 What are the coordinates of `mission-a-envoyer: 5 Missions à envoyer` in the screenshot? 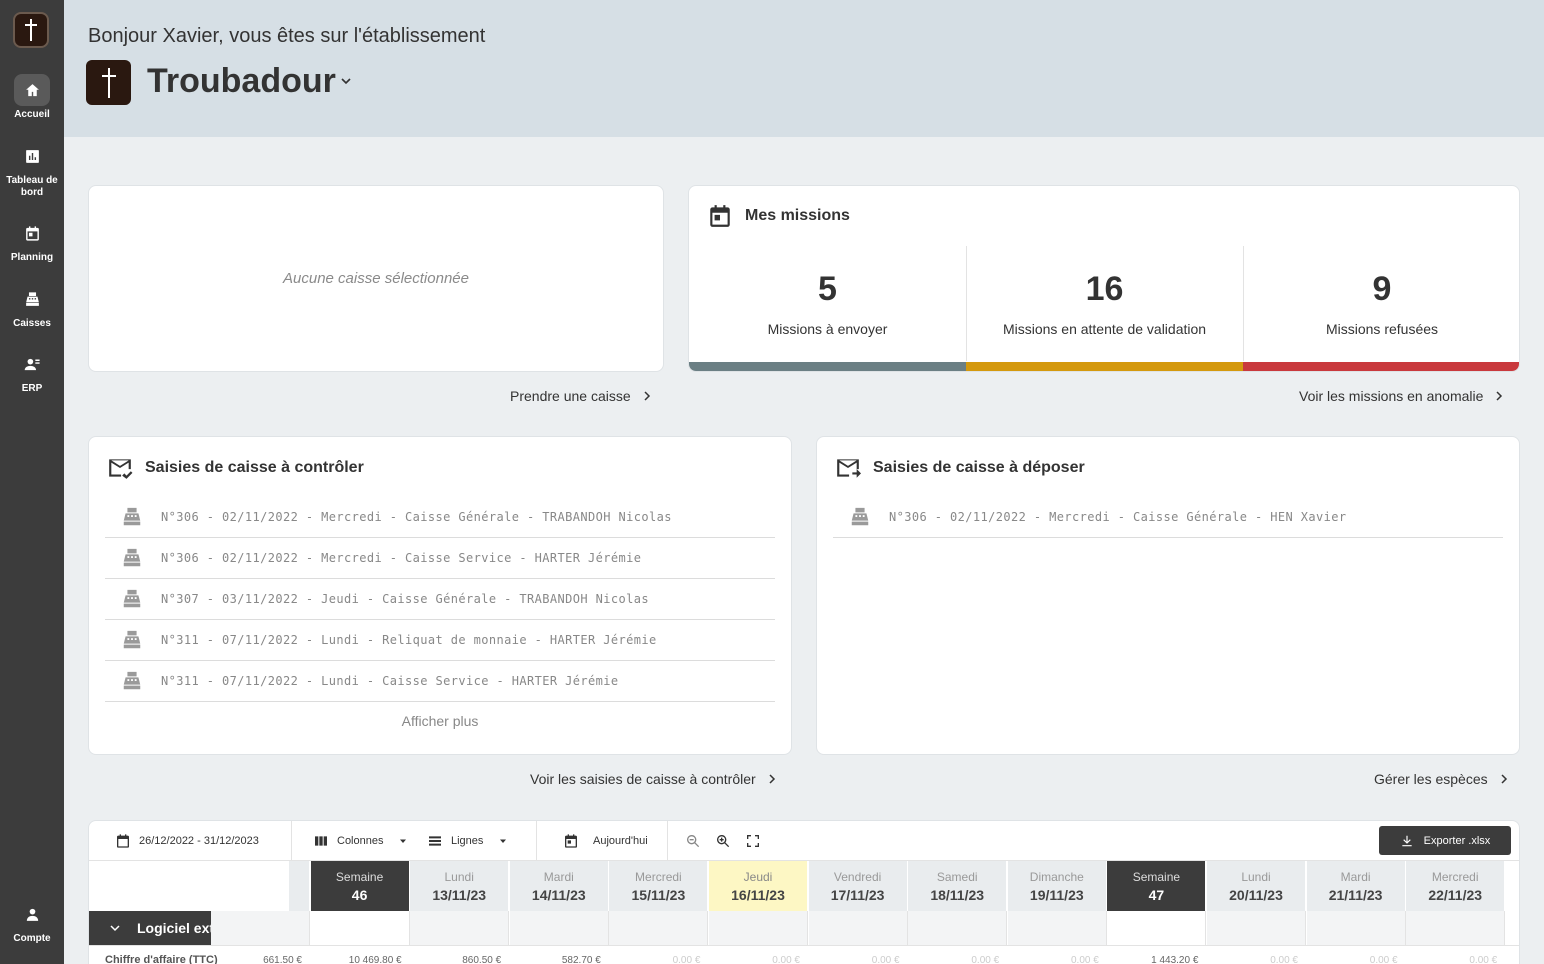 It's located at (827, 303).